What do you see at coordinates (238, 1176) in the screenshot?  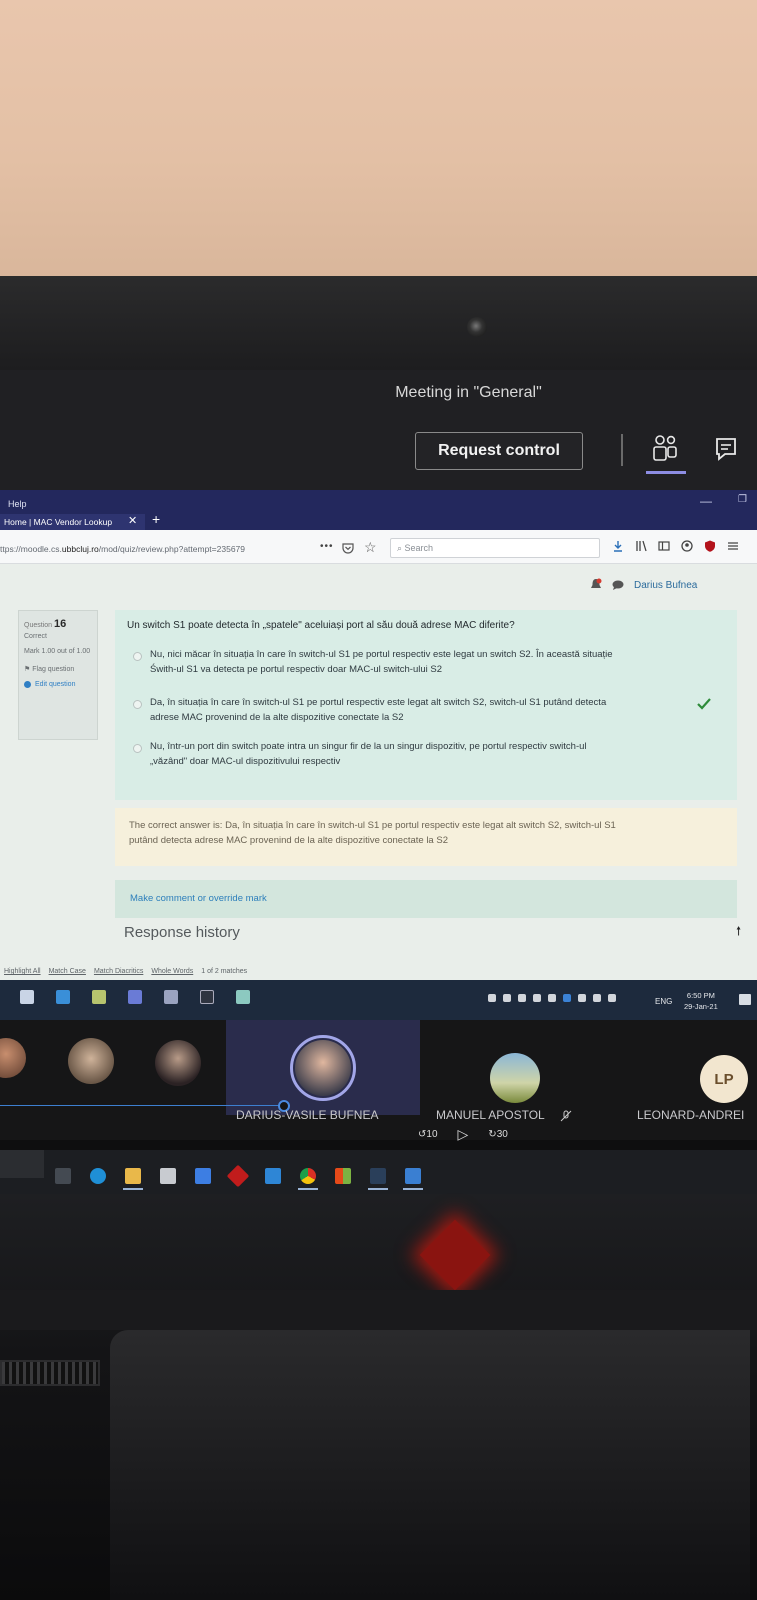 I see `omen-app-icon` at bounding box center [238, 1176].